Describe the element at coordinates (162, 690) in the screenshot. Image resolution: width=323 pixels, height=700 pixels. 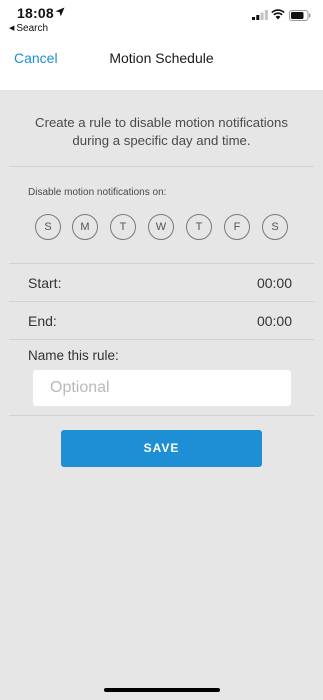
I see `home-indicator` at that location.